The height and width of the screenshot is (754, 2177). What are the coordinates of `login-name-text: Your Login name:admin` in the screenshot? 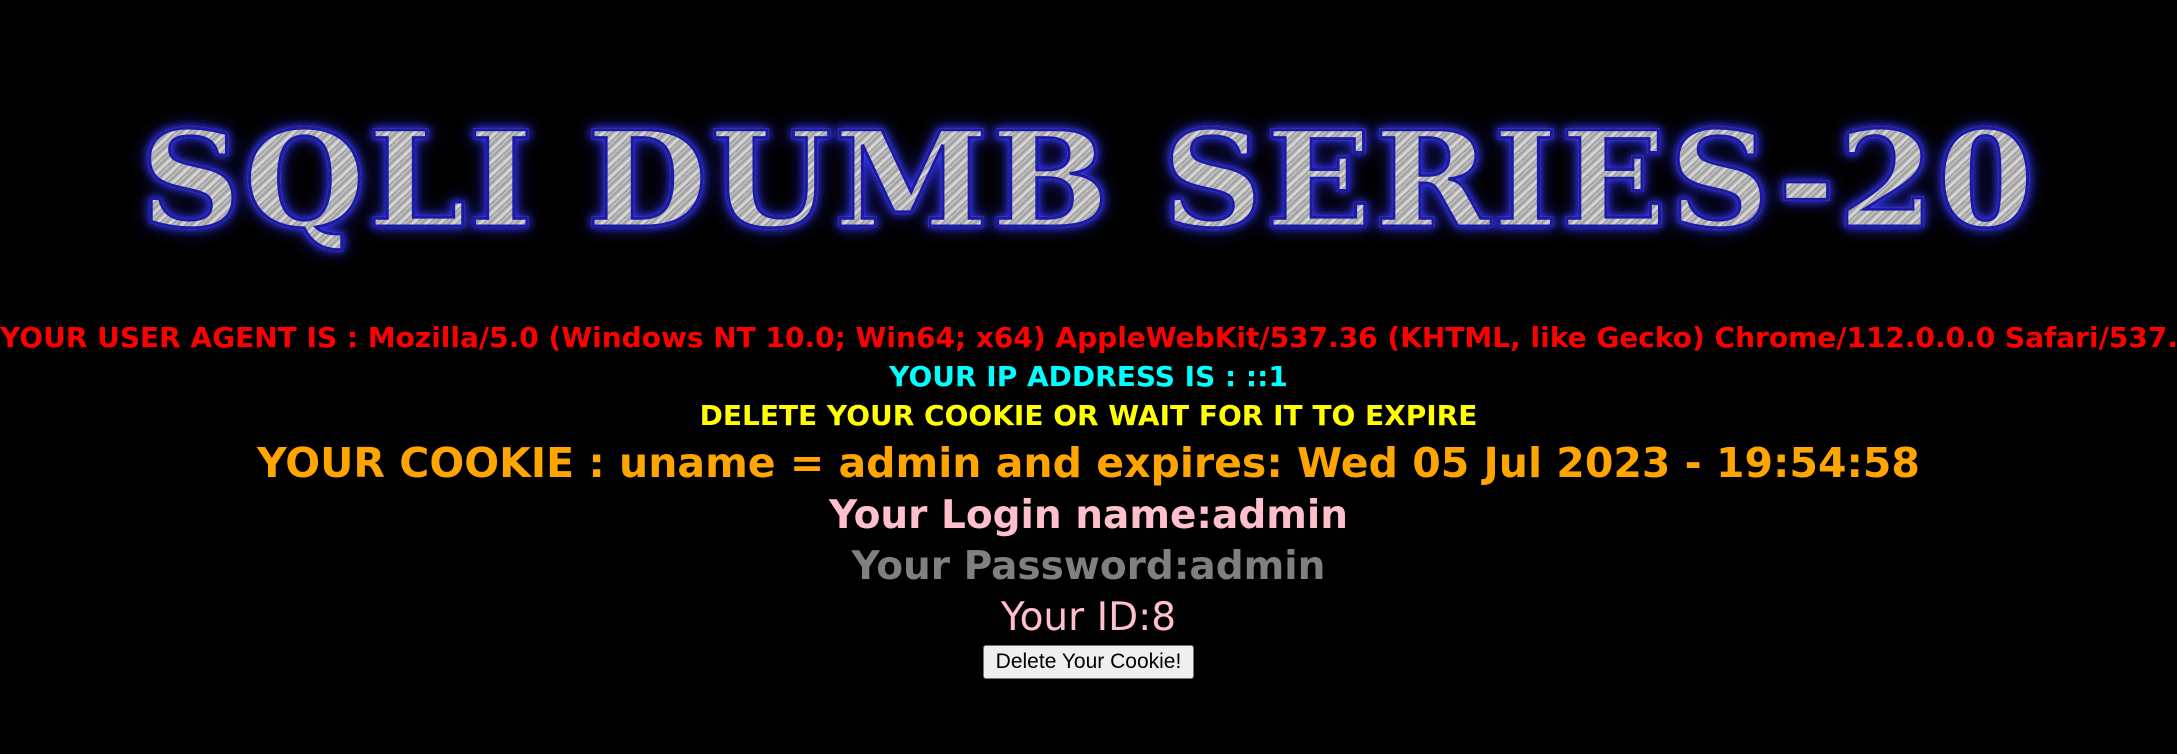 It's located at (1088, 515).